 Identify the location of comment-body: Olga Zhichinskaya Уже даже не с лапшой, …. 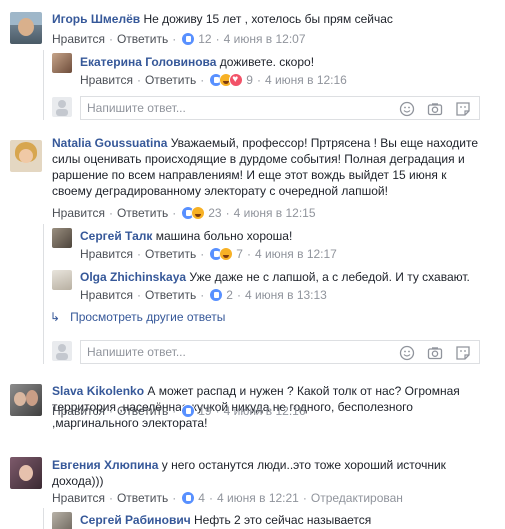
(290, 277).